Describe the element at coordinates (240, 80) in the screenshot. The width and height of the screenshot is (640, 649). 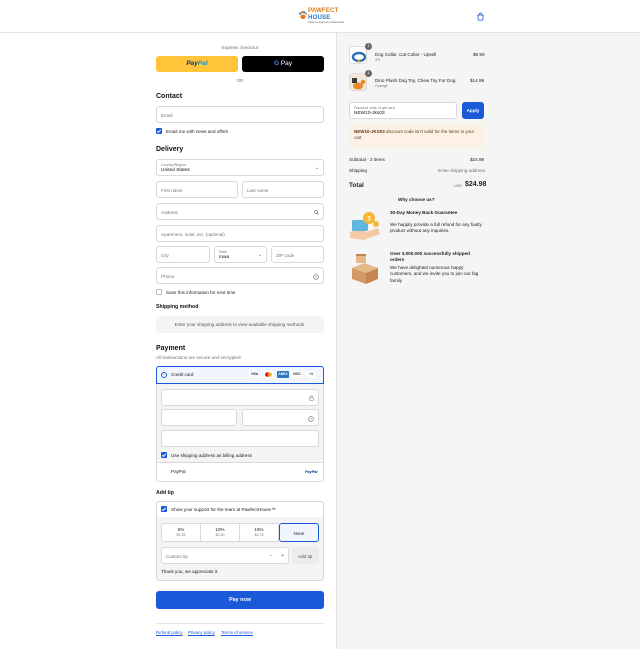
I see `or-divider: OR` at that location.